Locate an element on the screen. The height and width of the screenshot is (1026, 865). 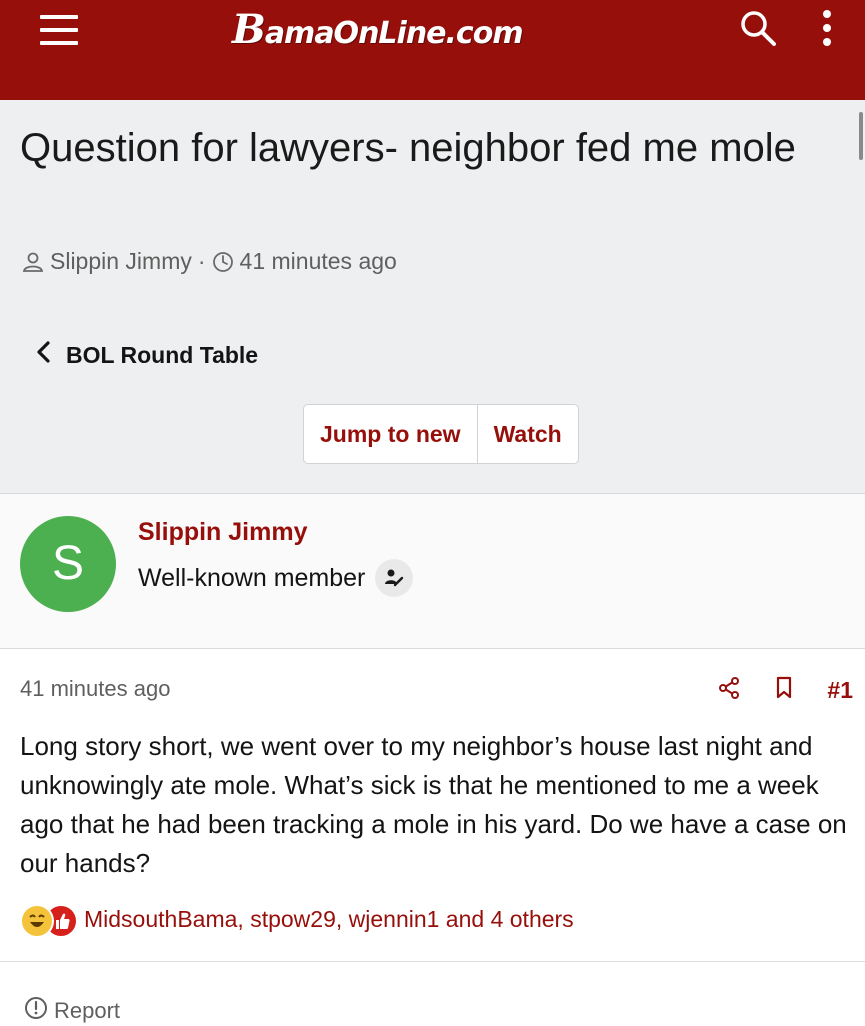
vertical-ellipsis-icon is located at coordinates (827, 28).